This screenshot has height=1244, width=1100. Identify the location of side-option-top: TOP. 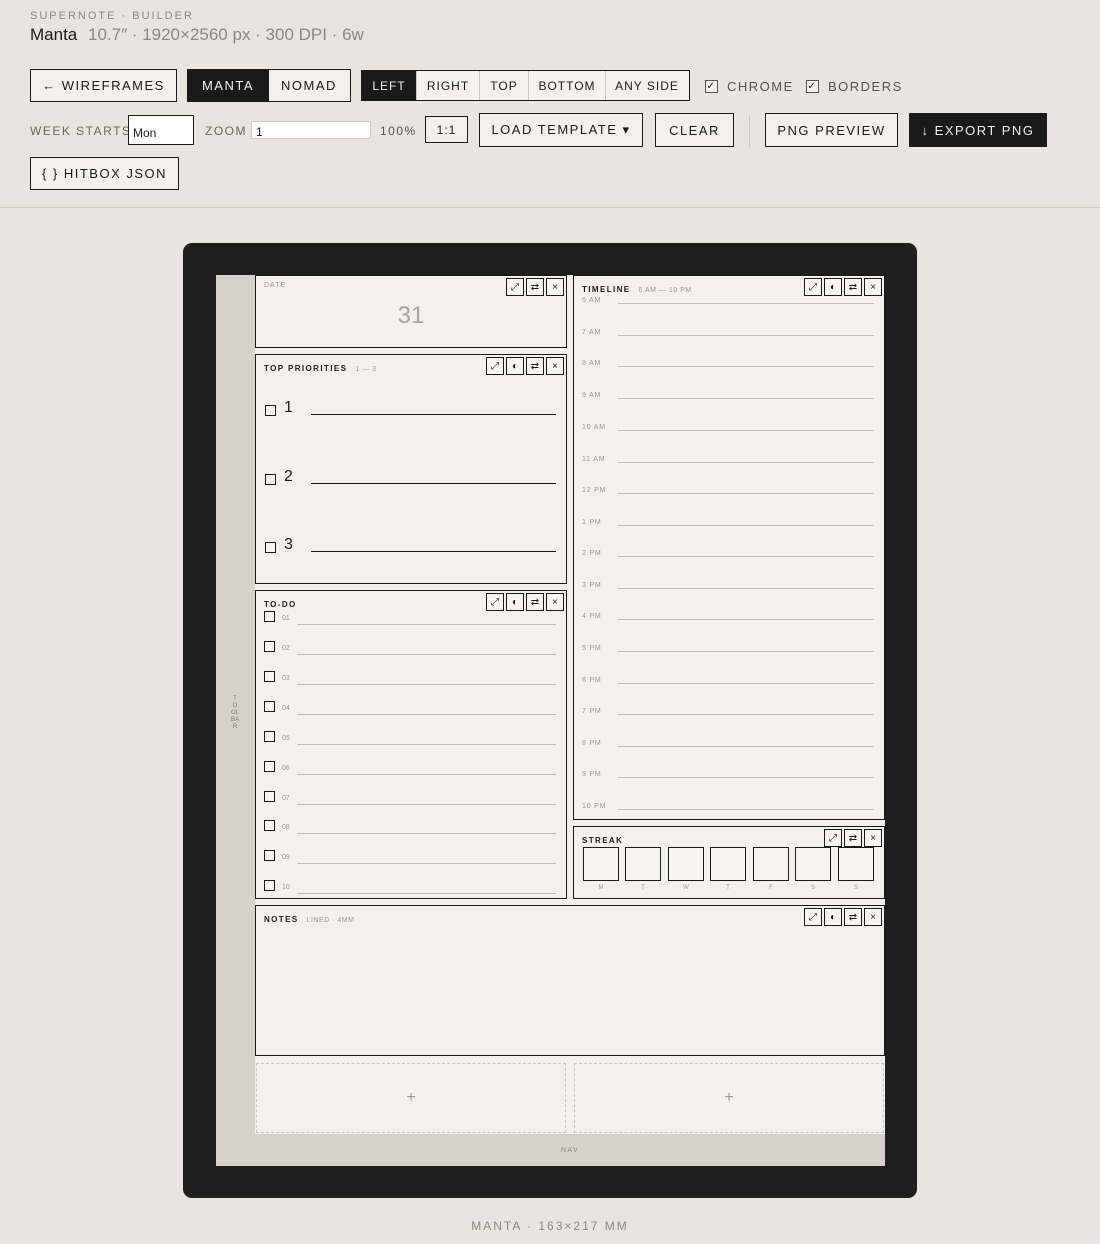
(504, 85).